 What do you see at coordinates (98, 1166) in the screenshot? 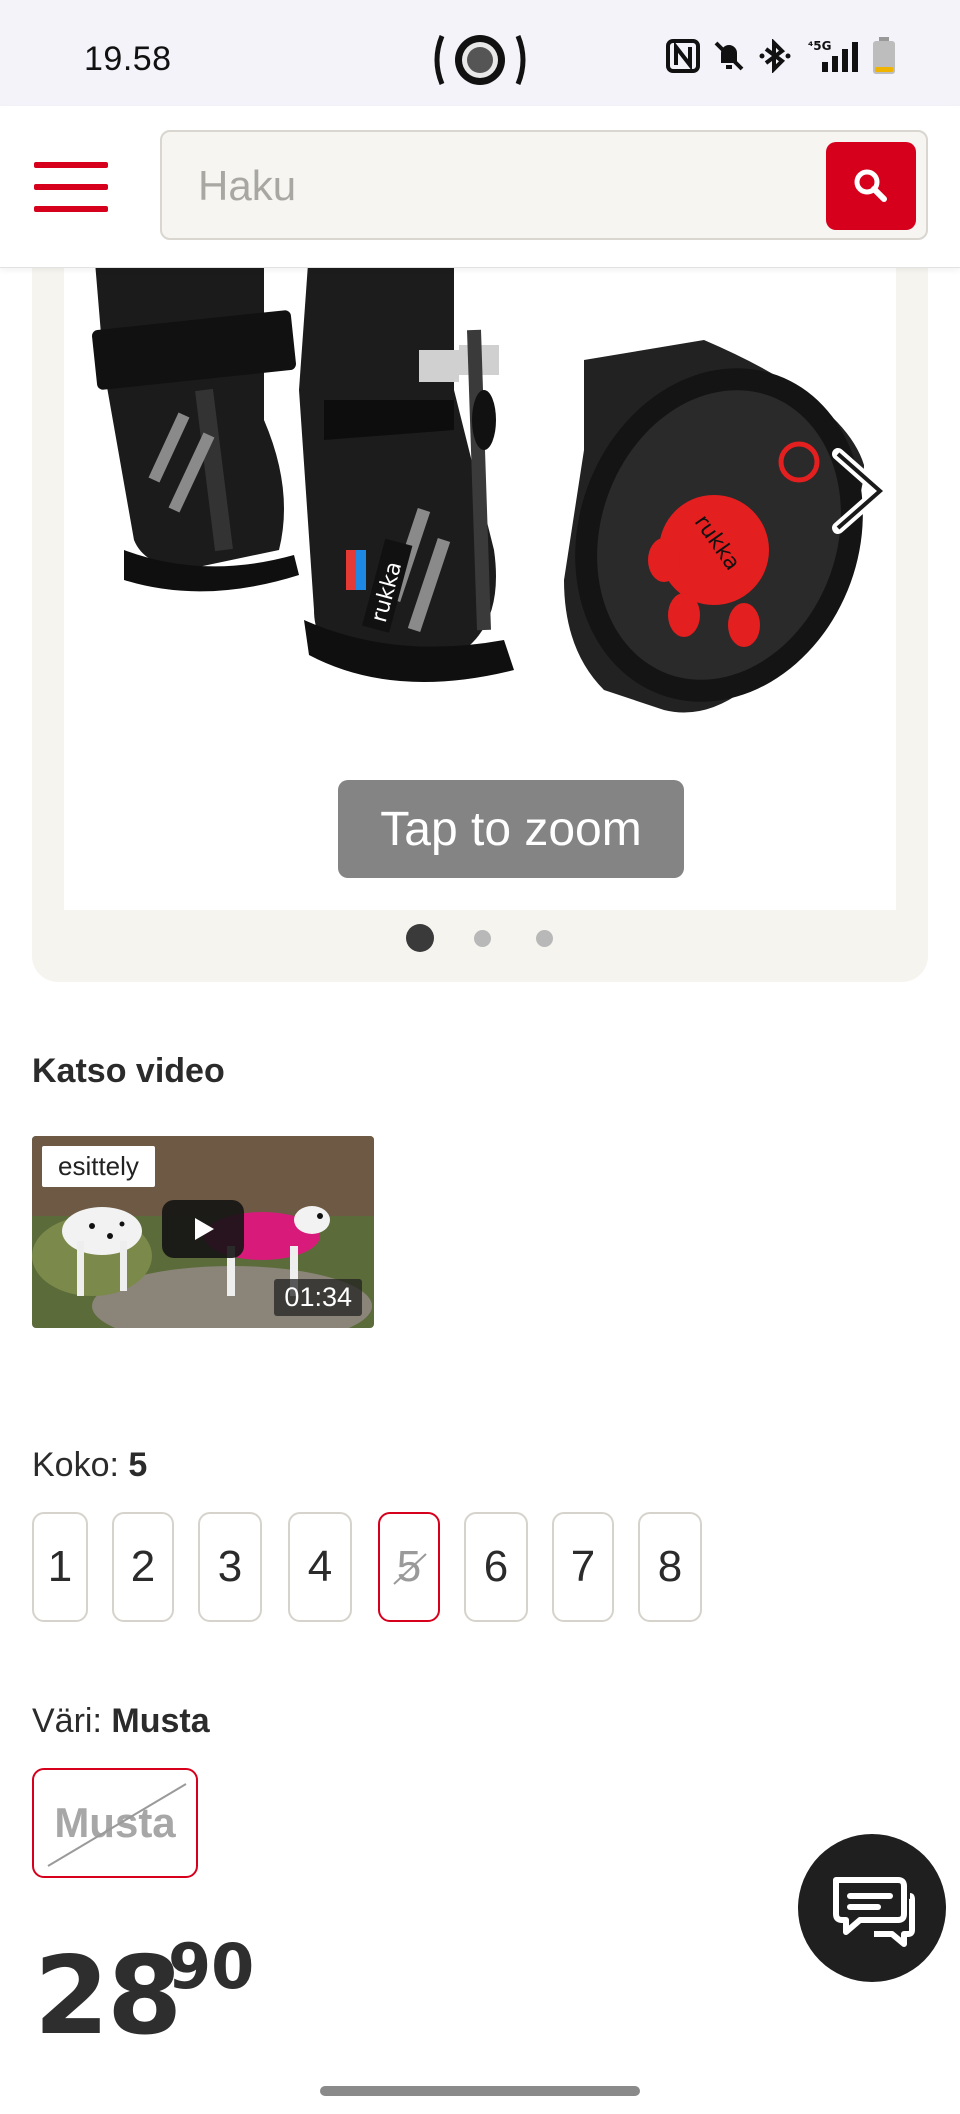
I see `video-tag: esittely` at bounding box center [98, 1166].